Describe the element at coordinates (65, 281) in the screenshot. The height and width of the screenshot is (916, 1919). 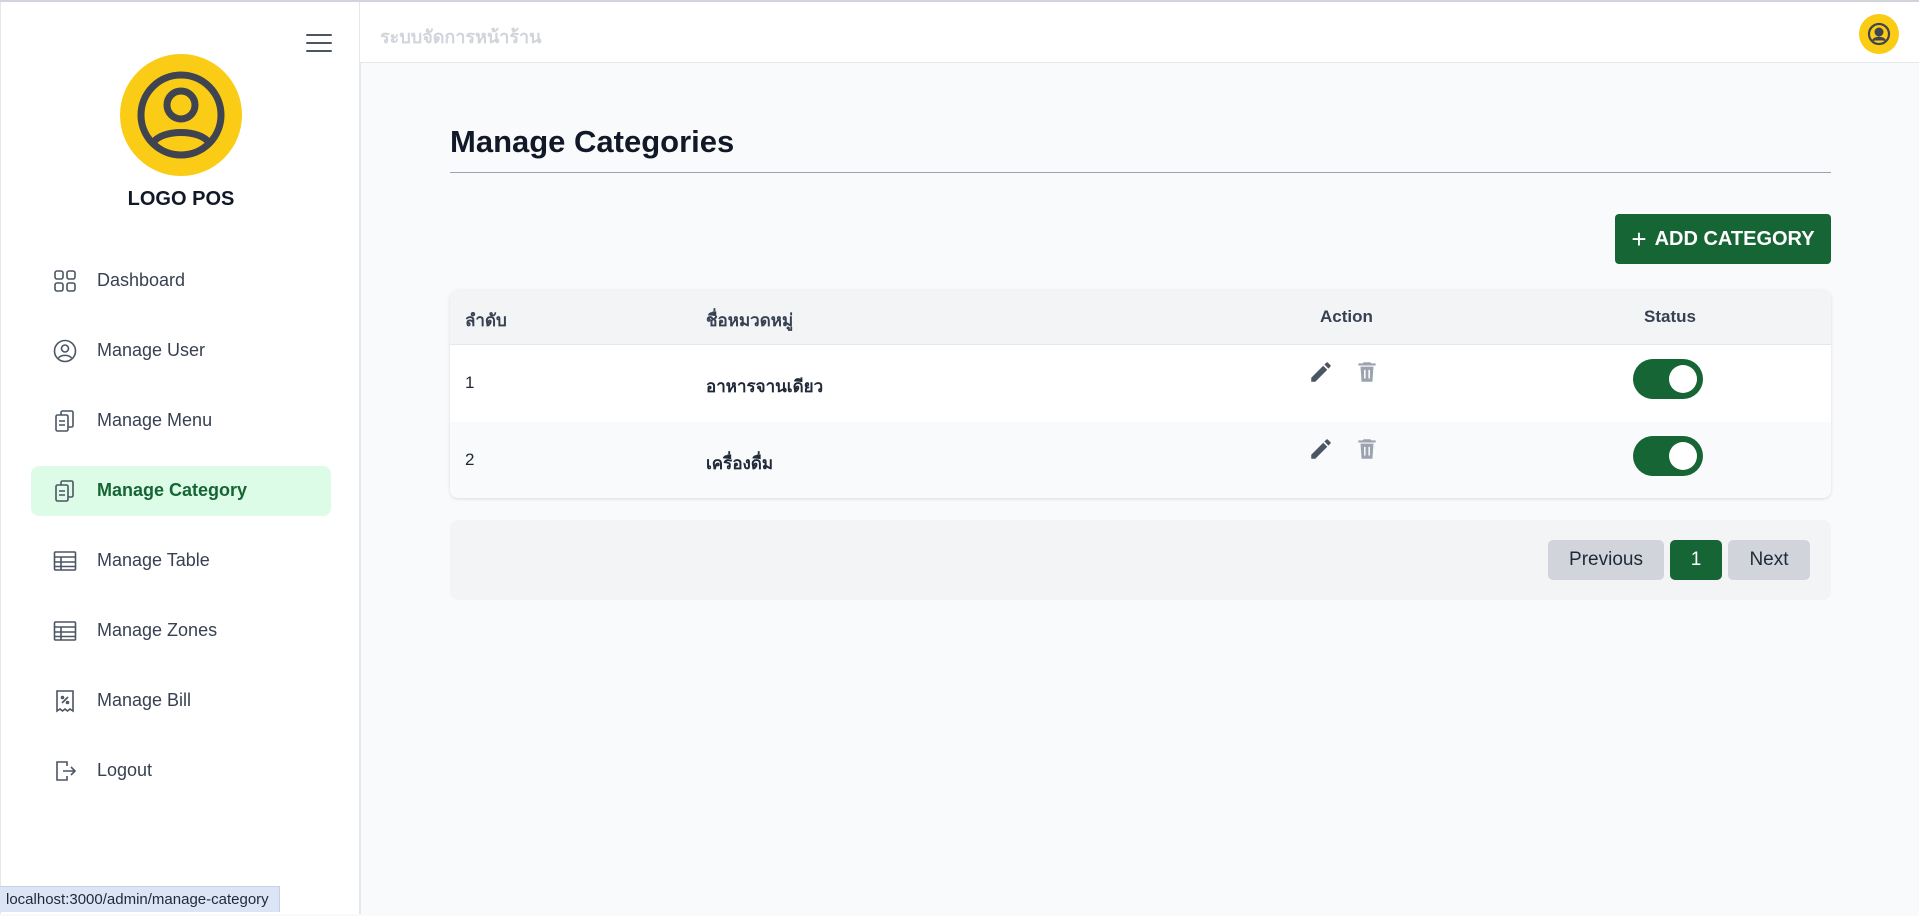
I see `grid-icon` at that location.